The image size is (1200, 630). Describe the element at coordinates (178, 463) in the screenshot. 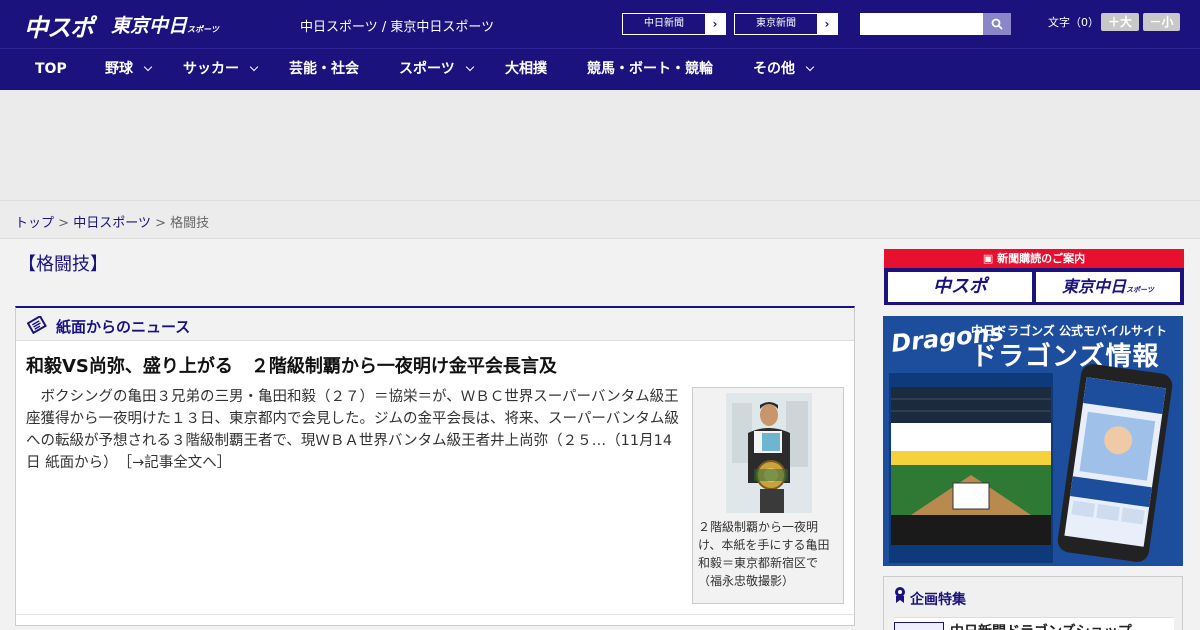

I see `read-more-link: ［→記事全文へ］` at that location.